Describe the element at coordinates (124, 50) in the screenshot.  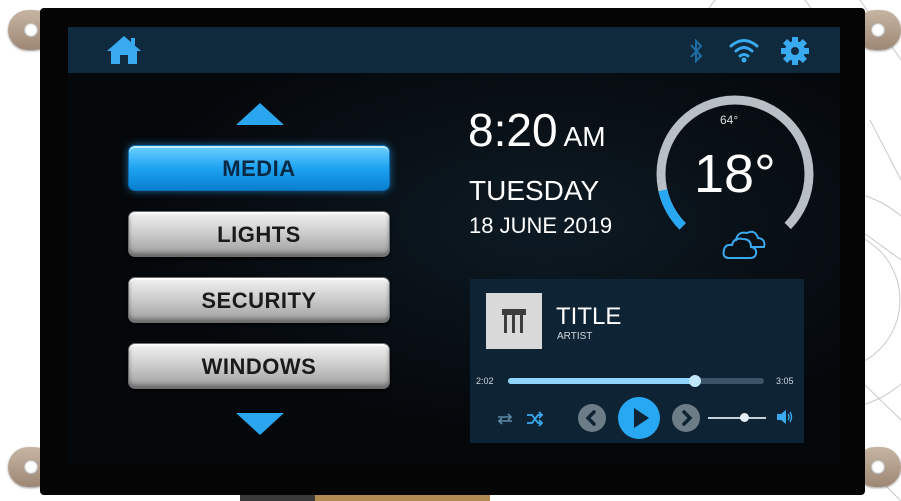
I see `home-icon` at that location.